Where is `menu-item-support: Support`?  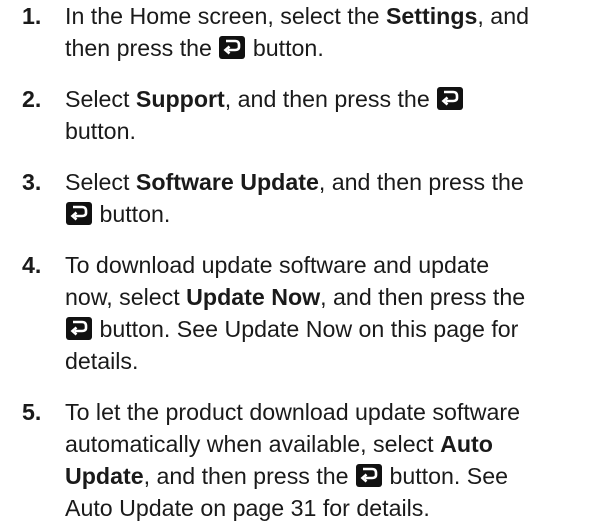
menu-item-support: Support is located at coordinates (180, 99).